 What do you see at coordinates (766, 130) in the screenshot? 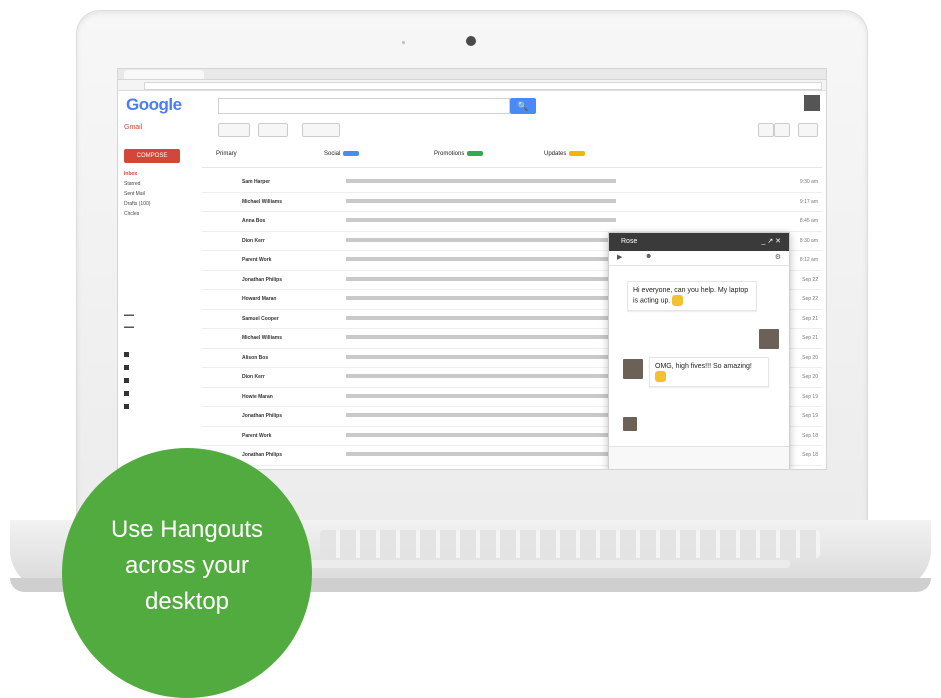
I see `prev-page-button` at bounding box center [766, 130].